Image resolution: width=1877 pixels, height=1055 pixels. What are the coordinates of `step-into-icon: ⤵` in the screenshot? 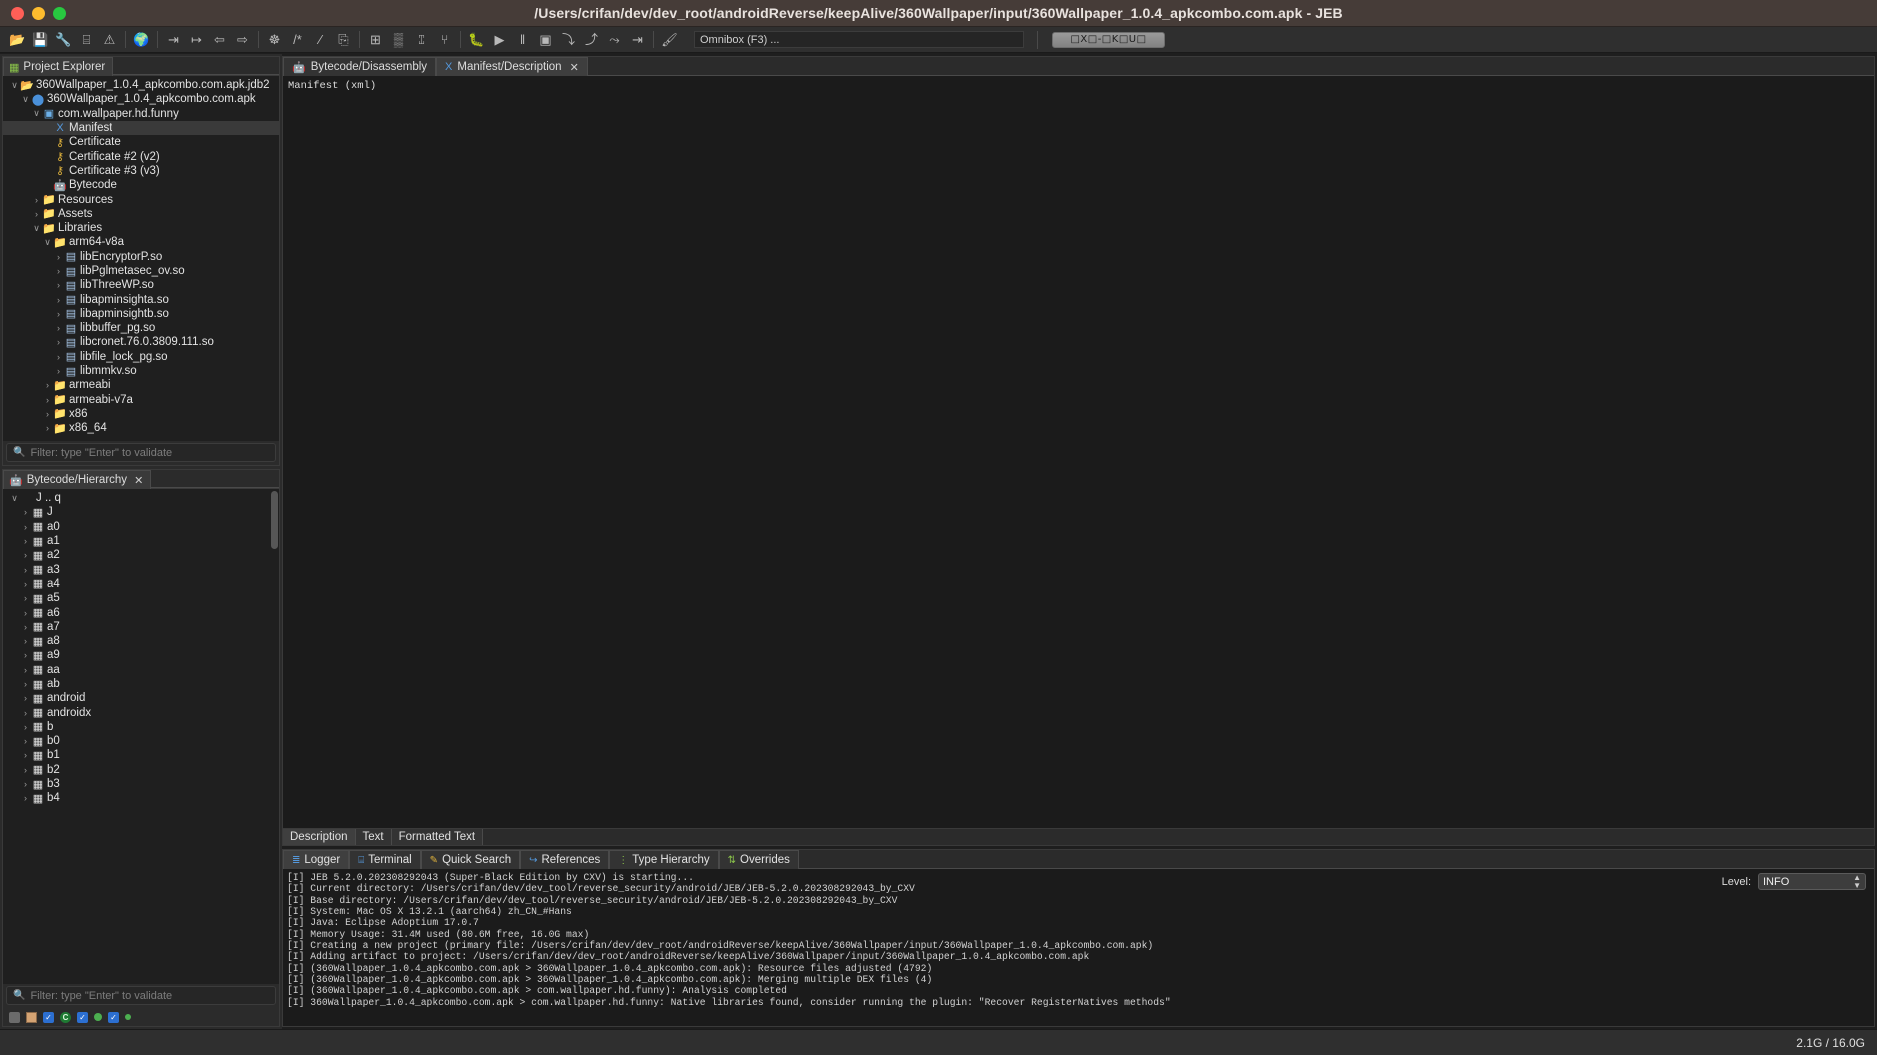 It's located at (568, 40).